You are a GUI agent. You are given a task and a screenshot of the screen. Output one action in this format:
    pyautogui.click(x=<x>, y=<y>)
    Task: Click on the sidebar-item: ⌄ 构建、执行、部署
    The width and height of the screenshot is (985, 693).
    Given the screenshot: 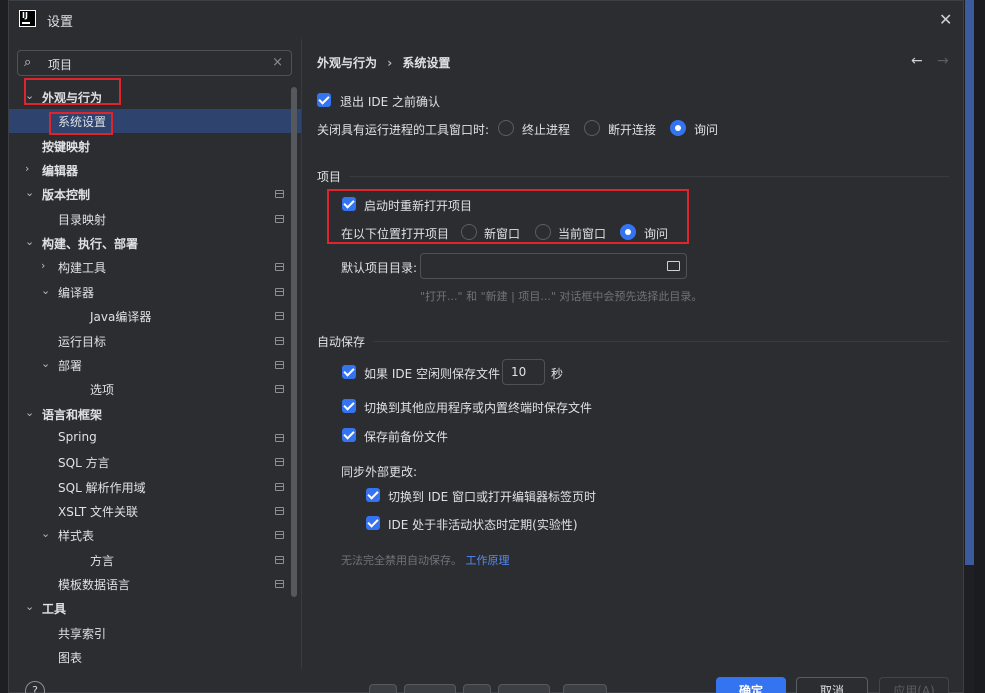 What is the action you would take?
    pyautogui.click(x=155, y=243)
    